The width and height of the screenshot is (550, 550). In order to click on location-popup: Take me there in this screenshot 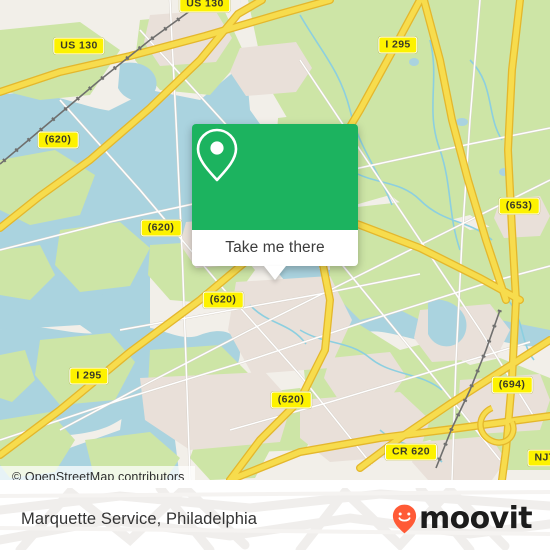, I will do `click(275, 202)`.